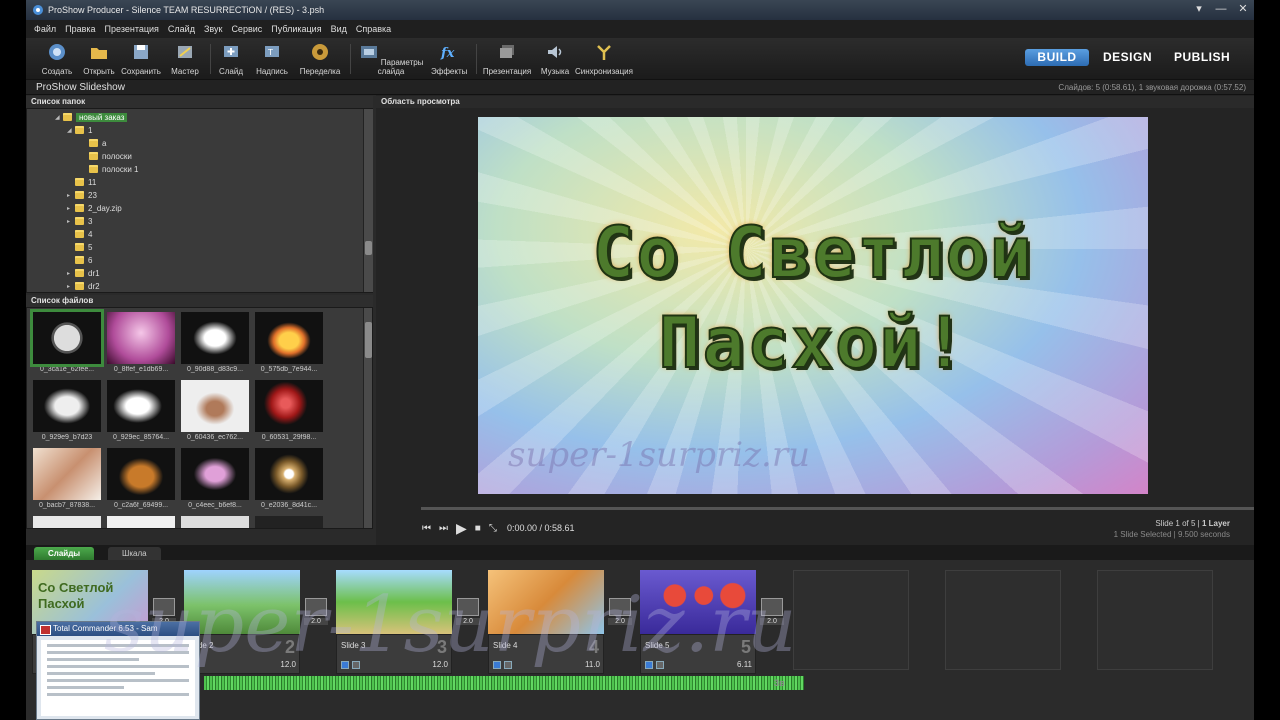 The width and height of the screenshot is (1280, 720). Describe the element at coordinates (57, 59) in the screenshot. I see `toolbar-new-button: Создать` at that location.